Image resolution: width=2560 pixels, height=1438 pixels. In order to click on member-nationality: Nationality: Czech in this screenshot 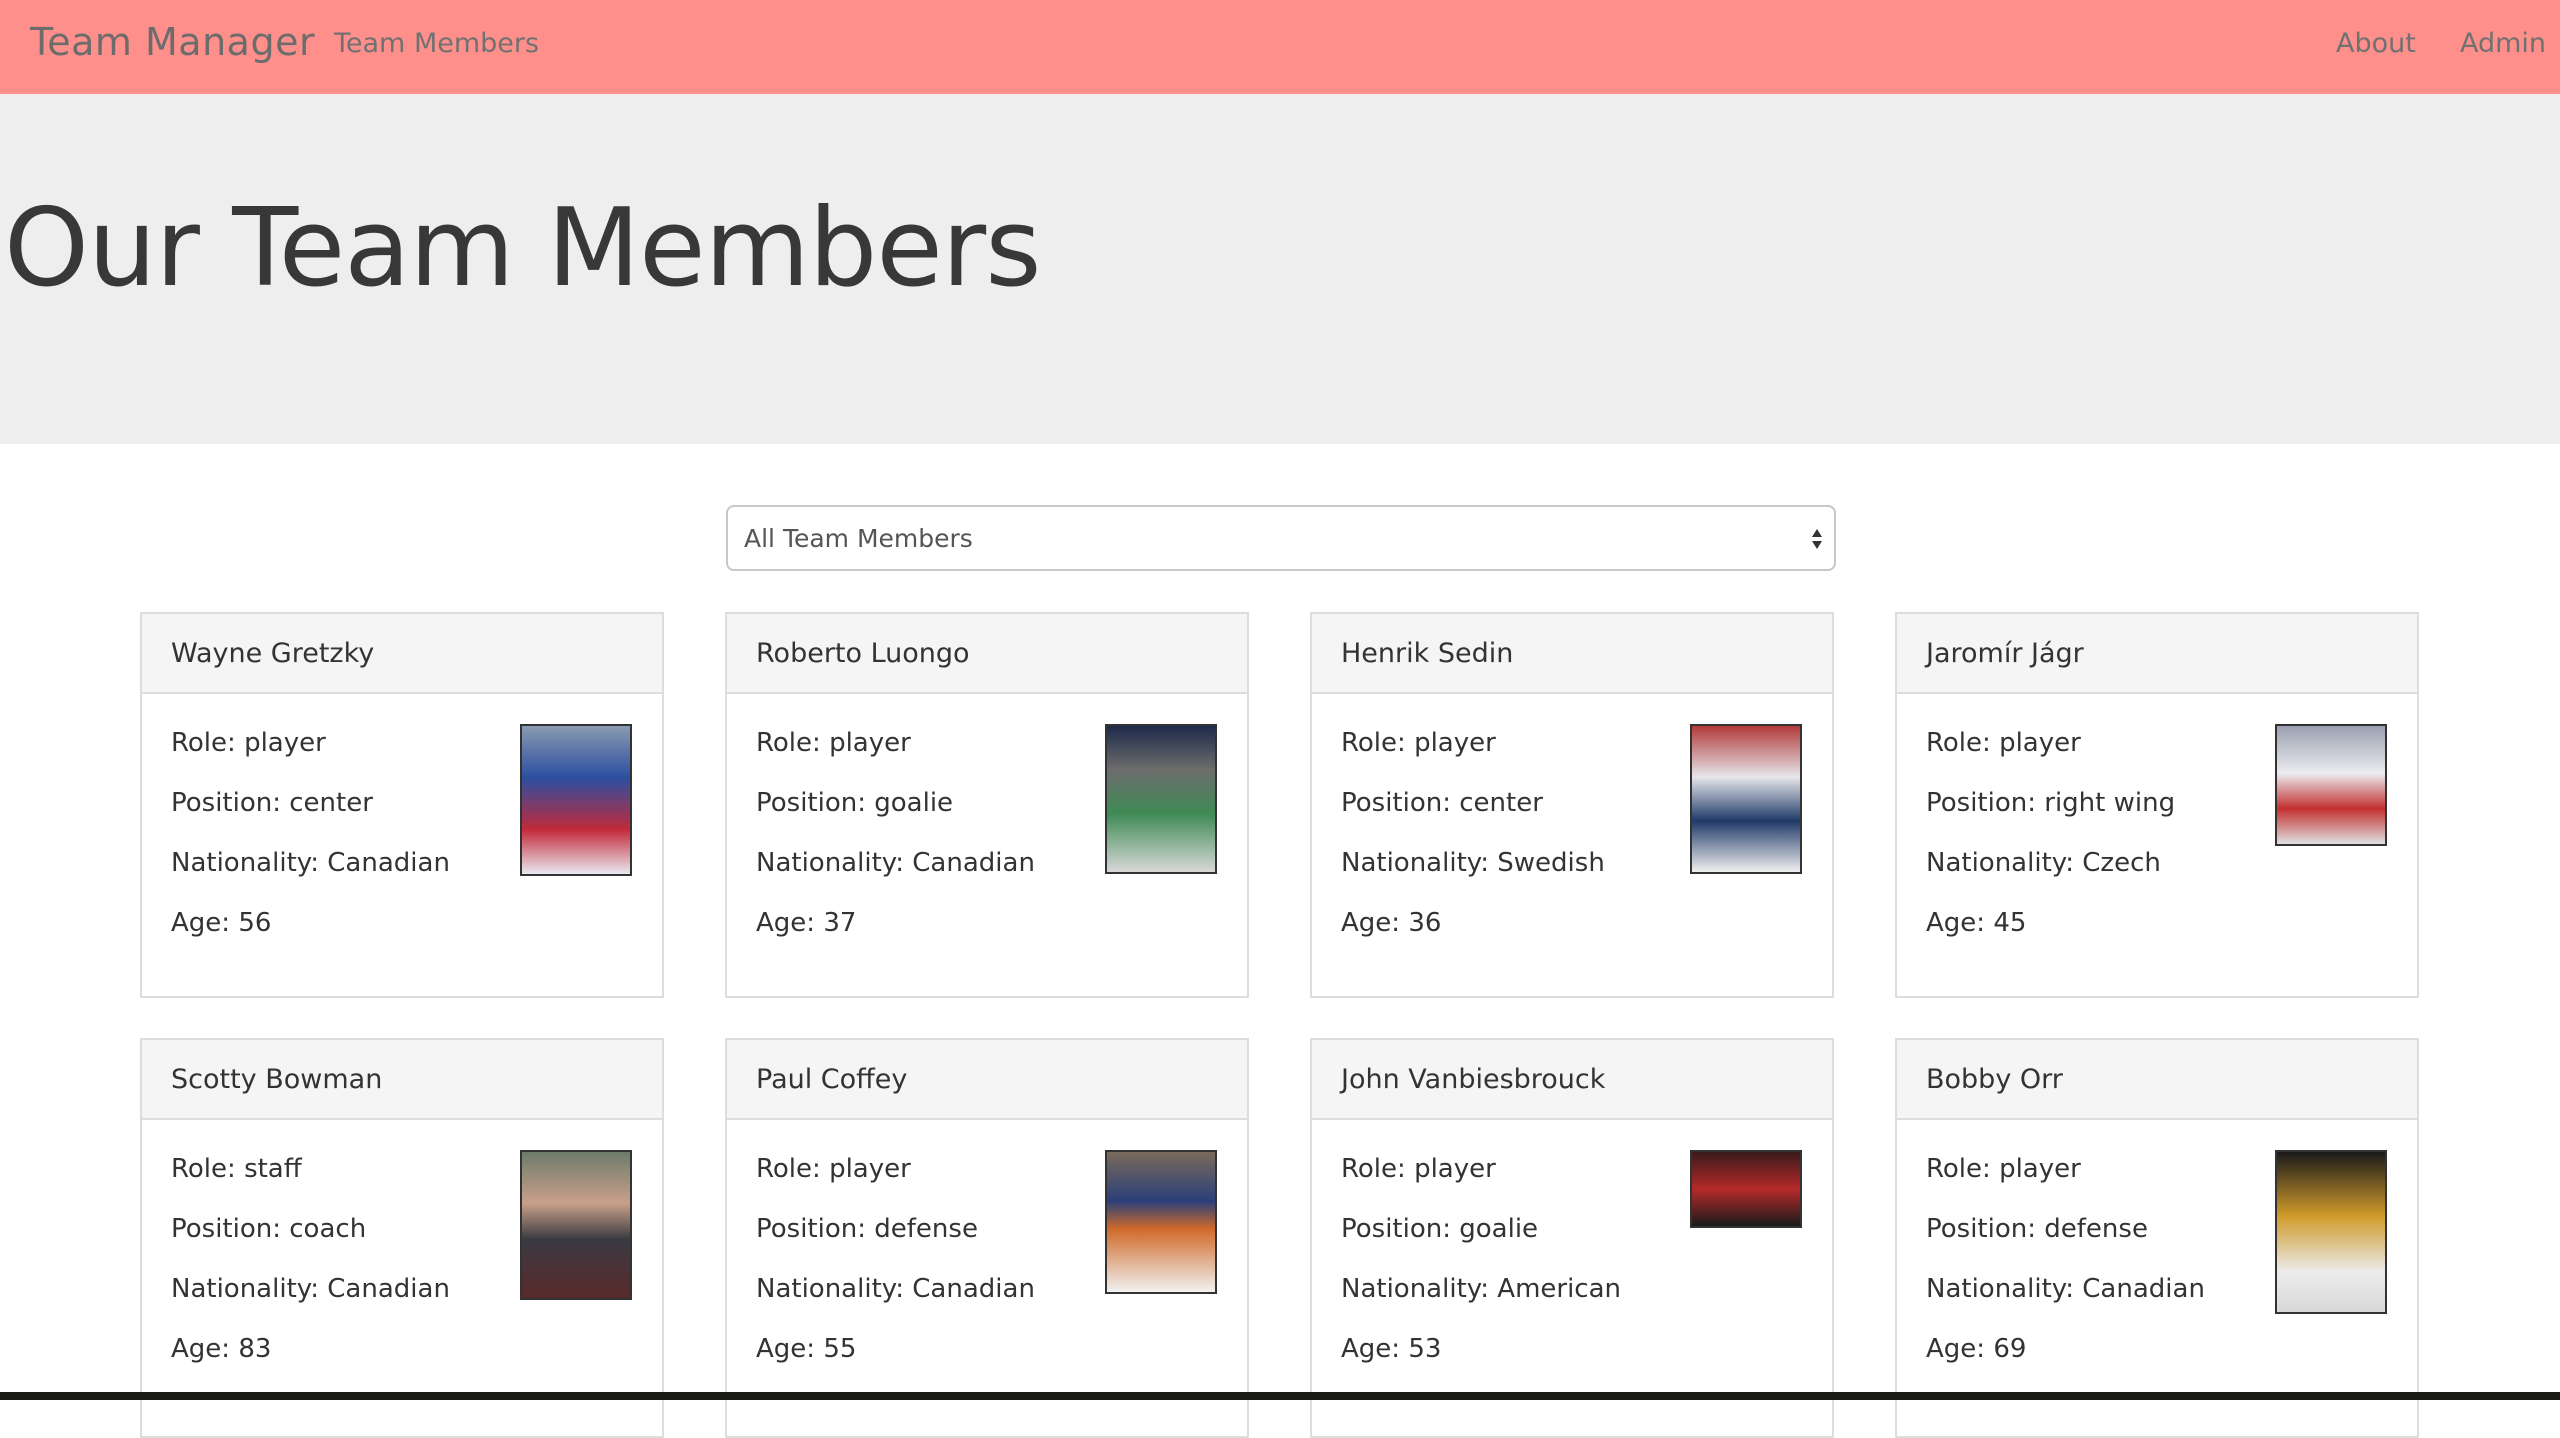, I will do `click(2043, 863)`.